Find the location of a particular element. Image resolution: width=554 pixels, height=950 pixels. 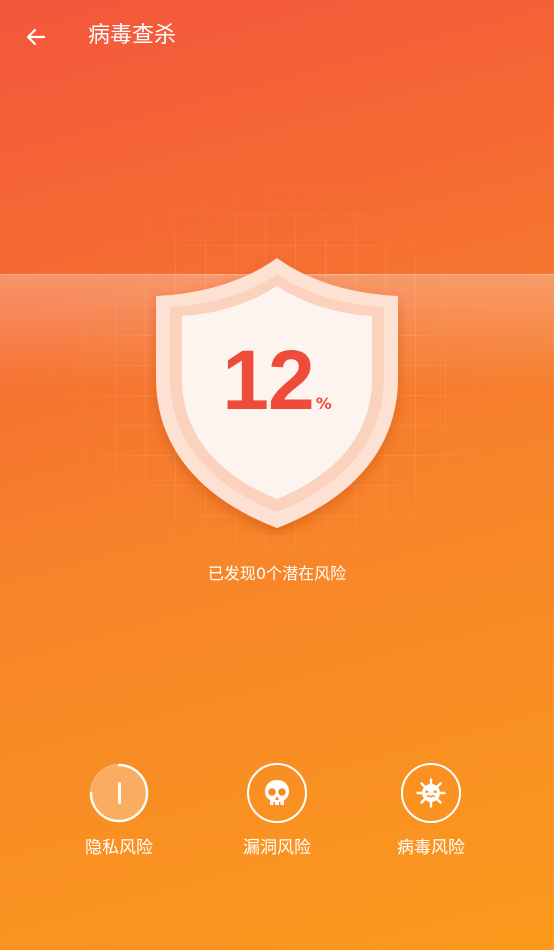

privacy-scanning-icon is located at coordinates (119, 793).